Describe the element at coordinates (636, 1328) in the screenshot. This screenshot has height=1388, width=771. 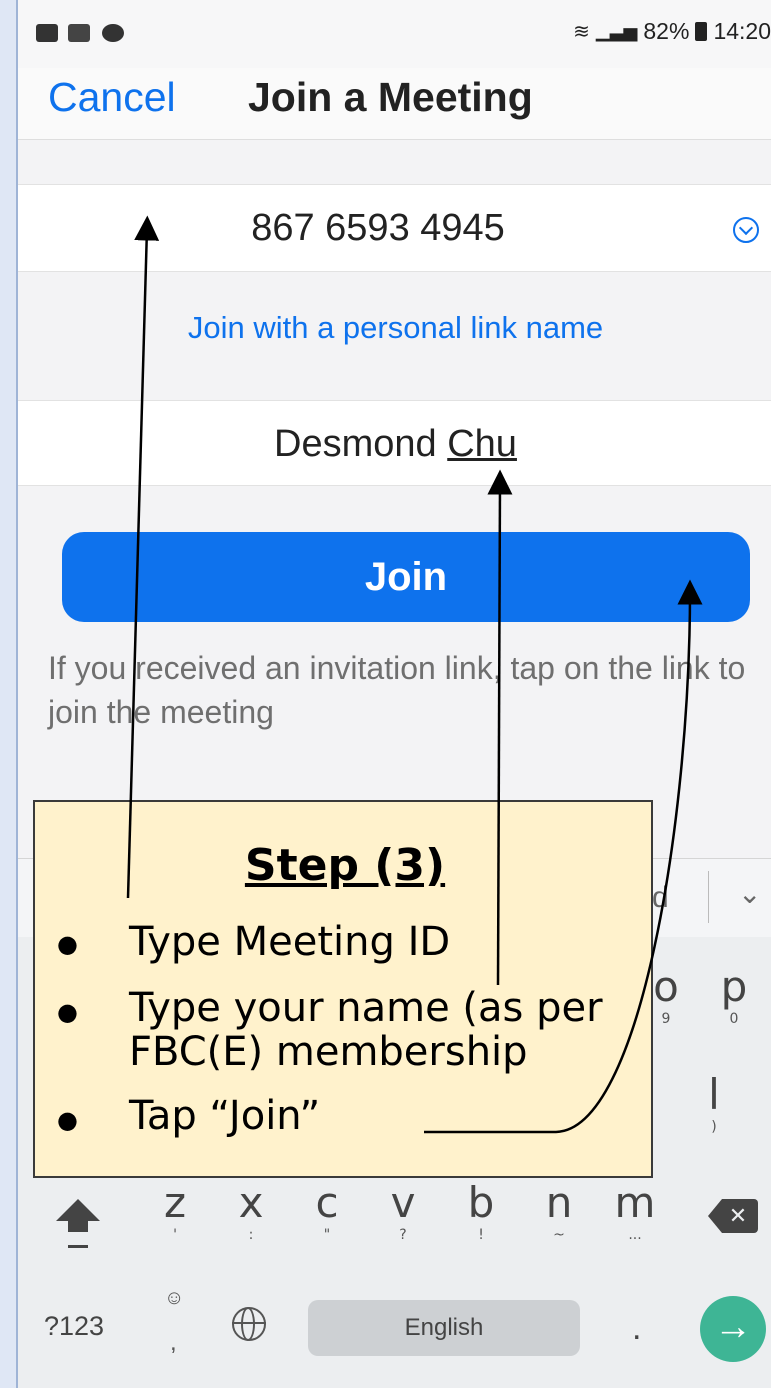
I see `period-key: .` at that location.